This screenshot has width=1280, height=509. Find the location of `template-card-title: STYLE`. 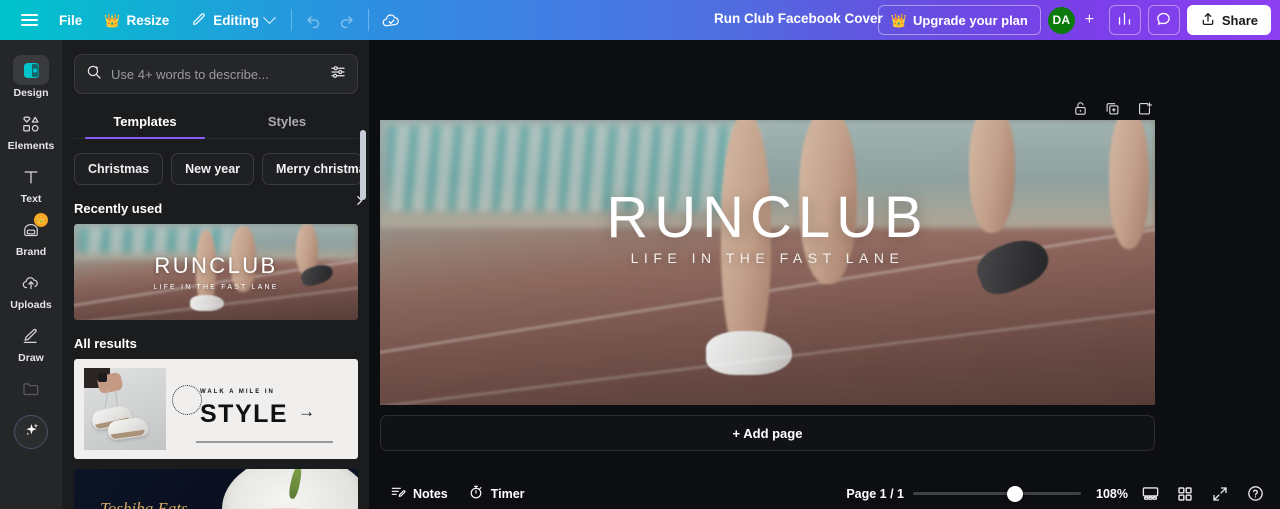

template-card-title: STYLE is located at coordinates (244, 414).